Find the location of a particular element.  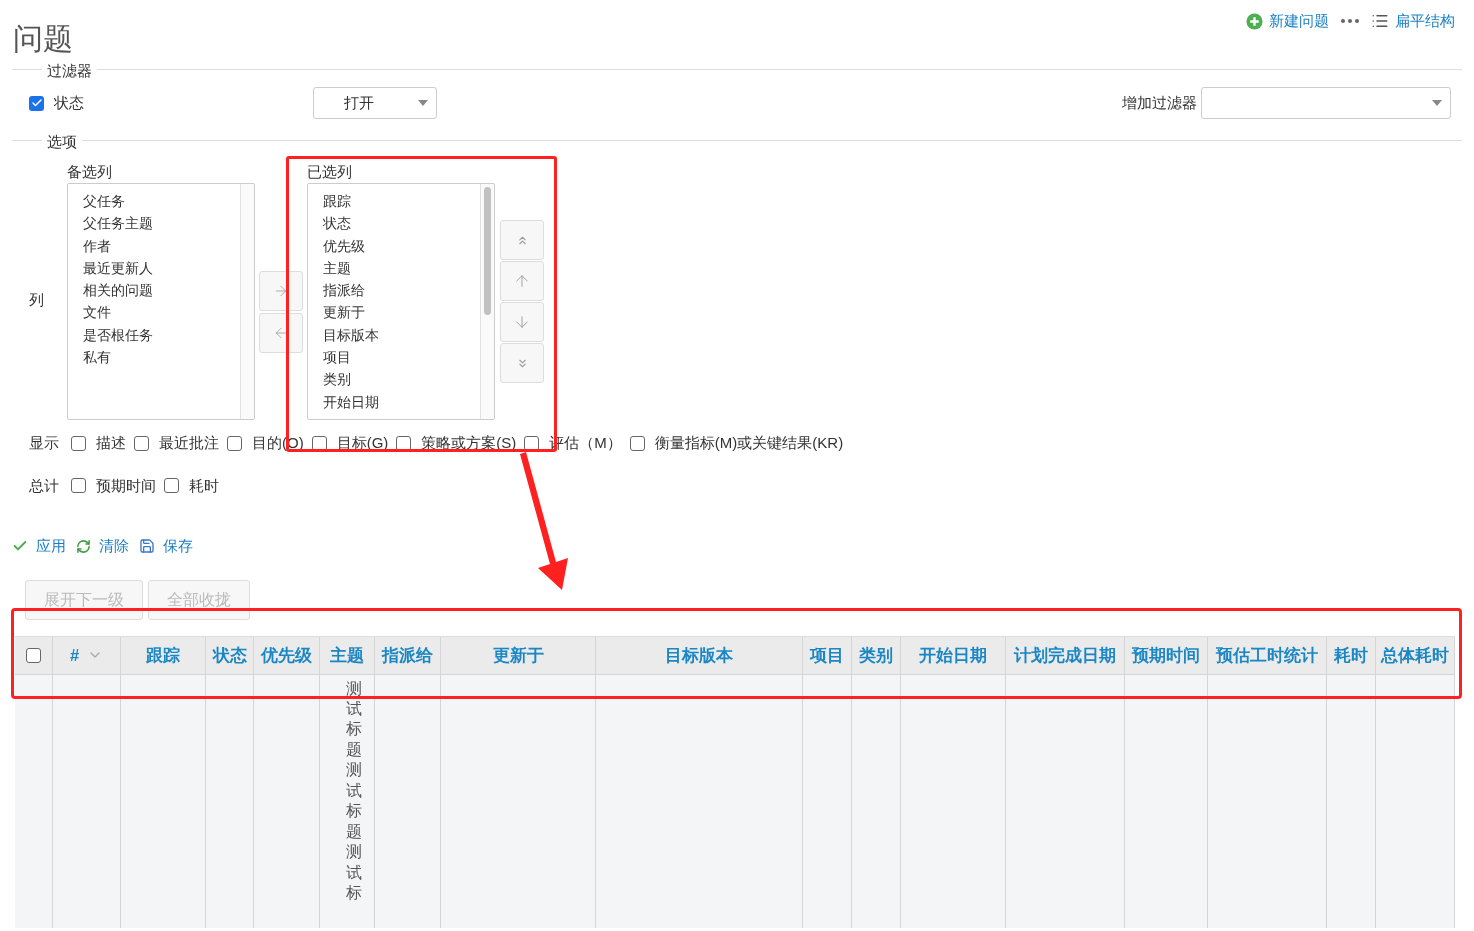

down-arrow-icon is located at coordinates (522, 322).